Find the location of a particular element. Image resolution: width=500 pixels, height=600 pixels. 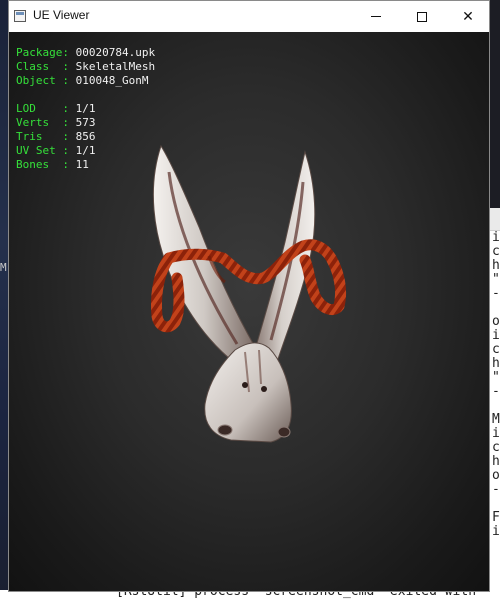

window-title: UE Viewer is located at coordinates (61, 15).